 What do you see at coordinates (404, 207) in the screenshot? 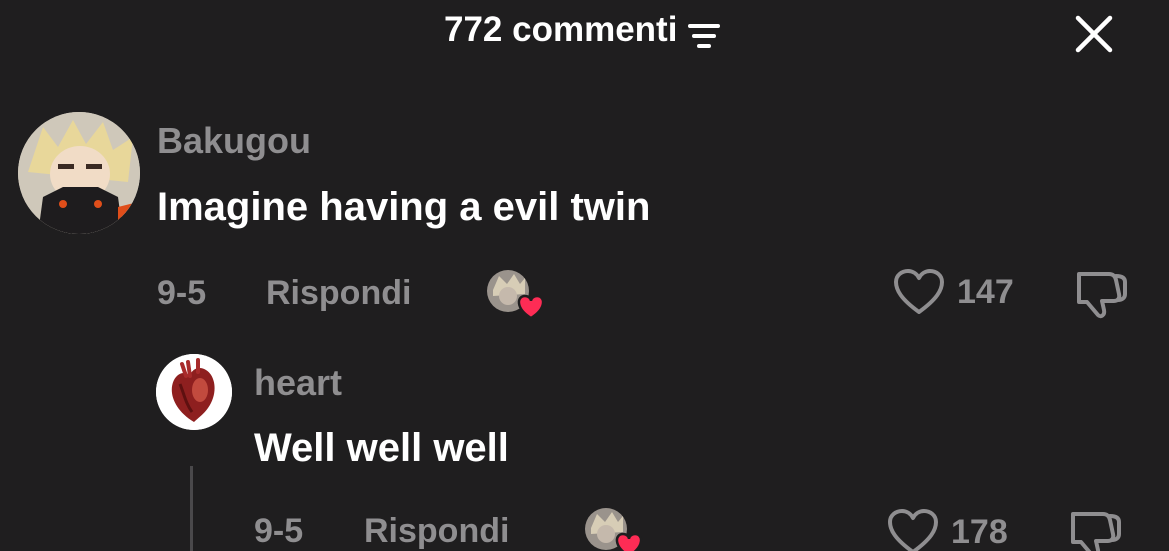
I see `comment-text: Imagine having a evil twin` at bounding box center [404, 207].